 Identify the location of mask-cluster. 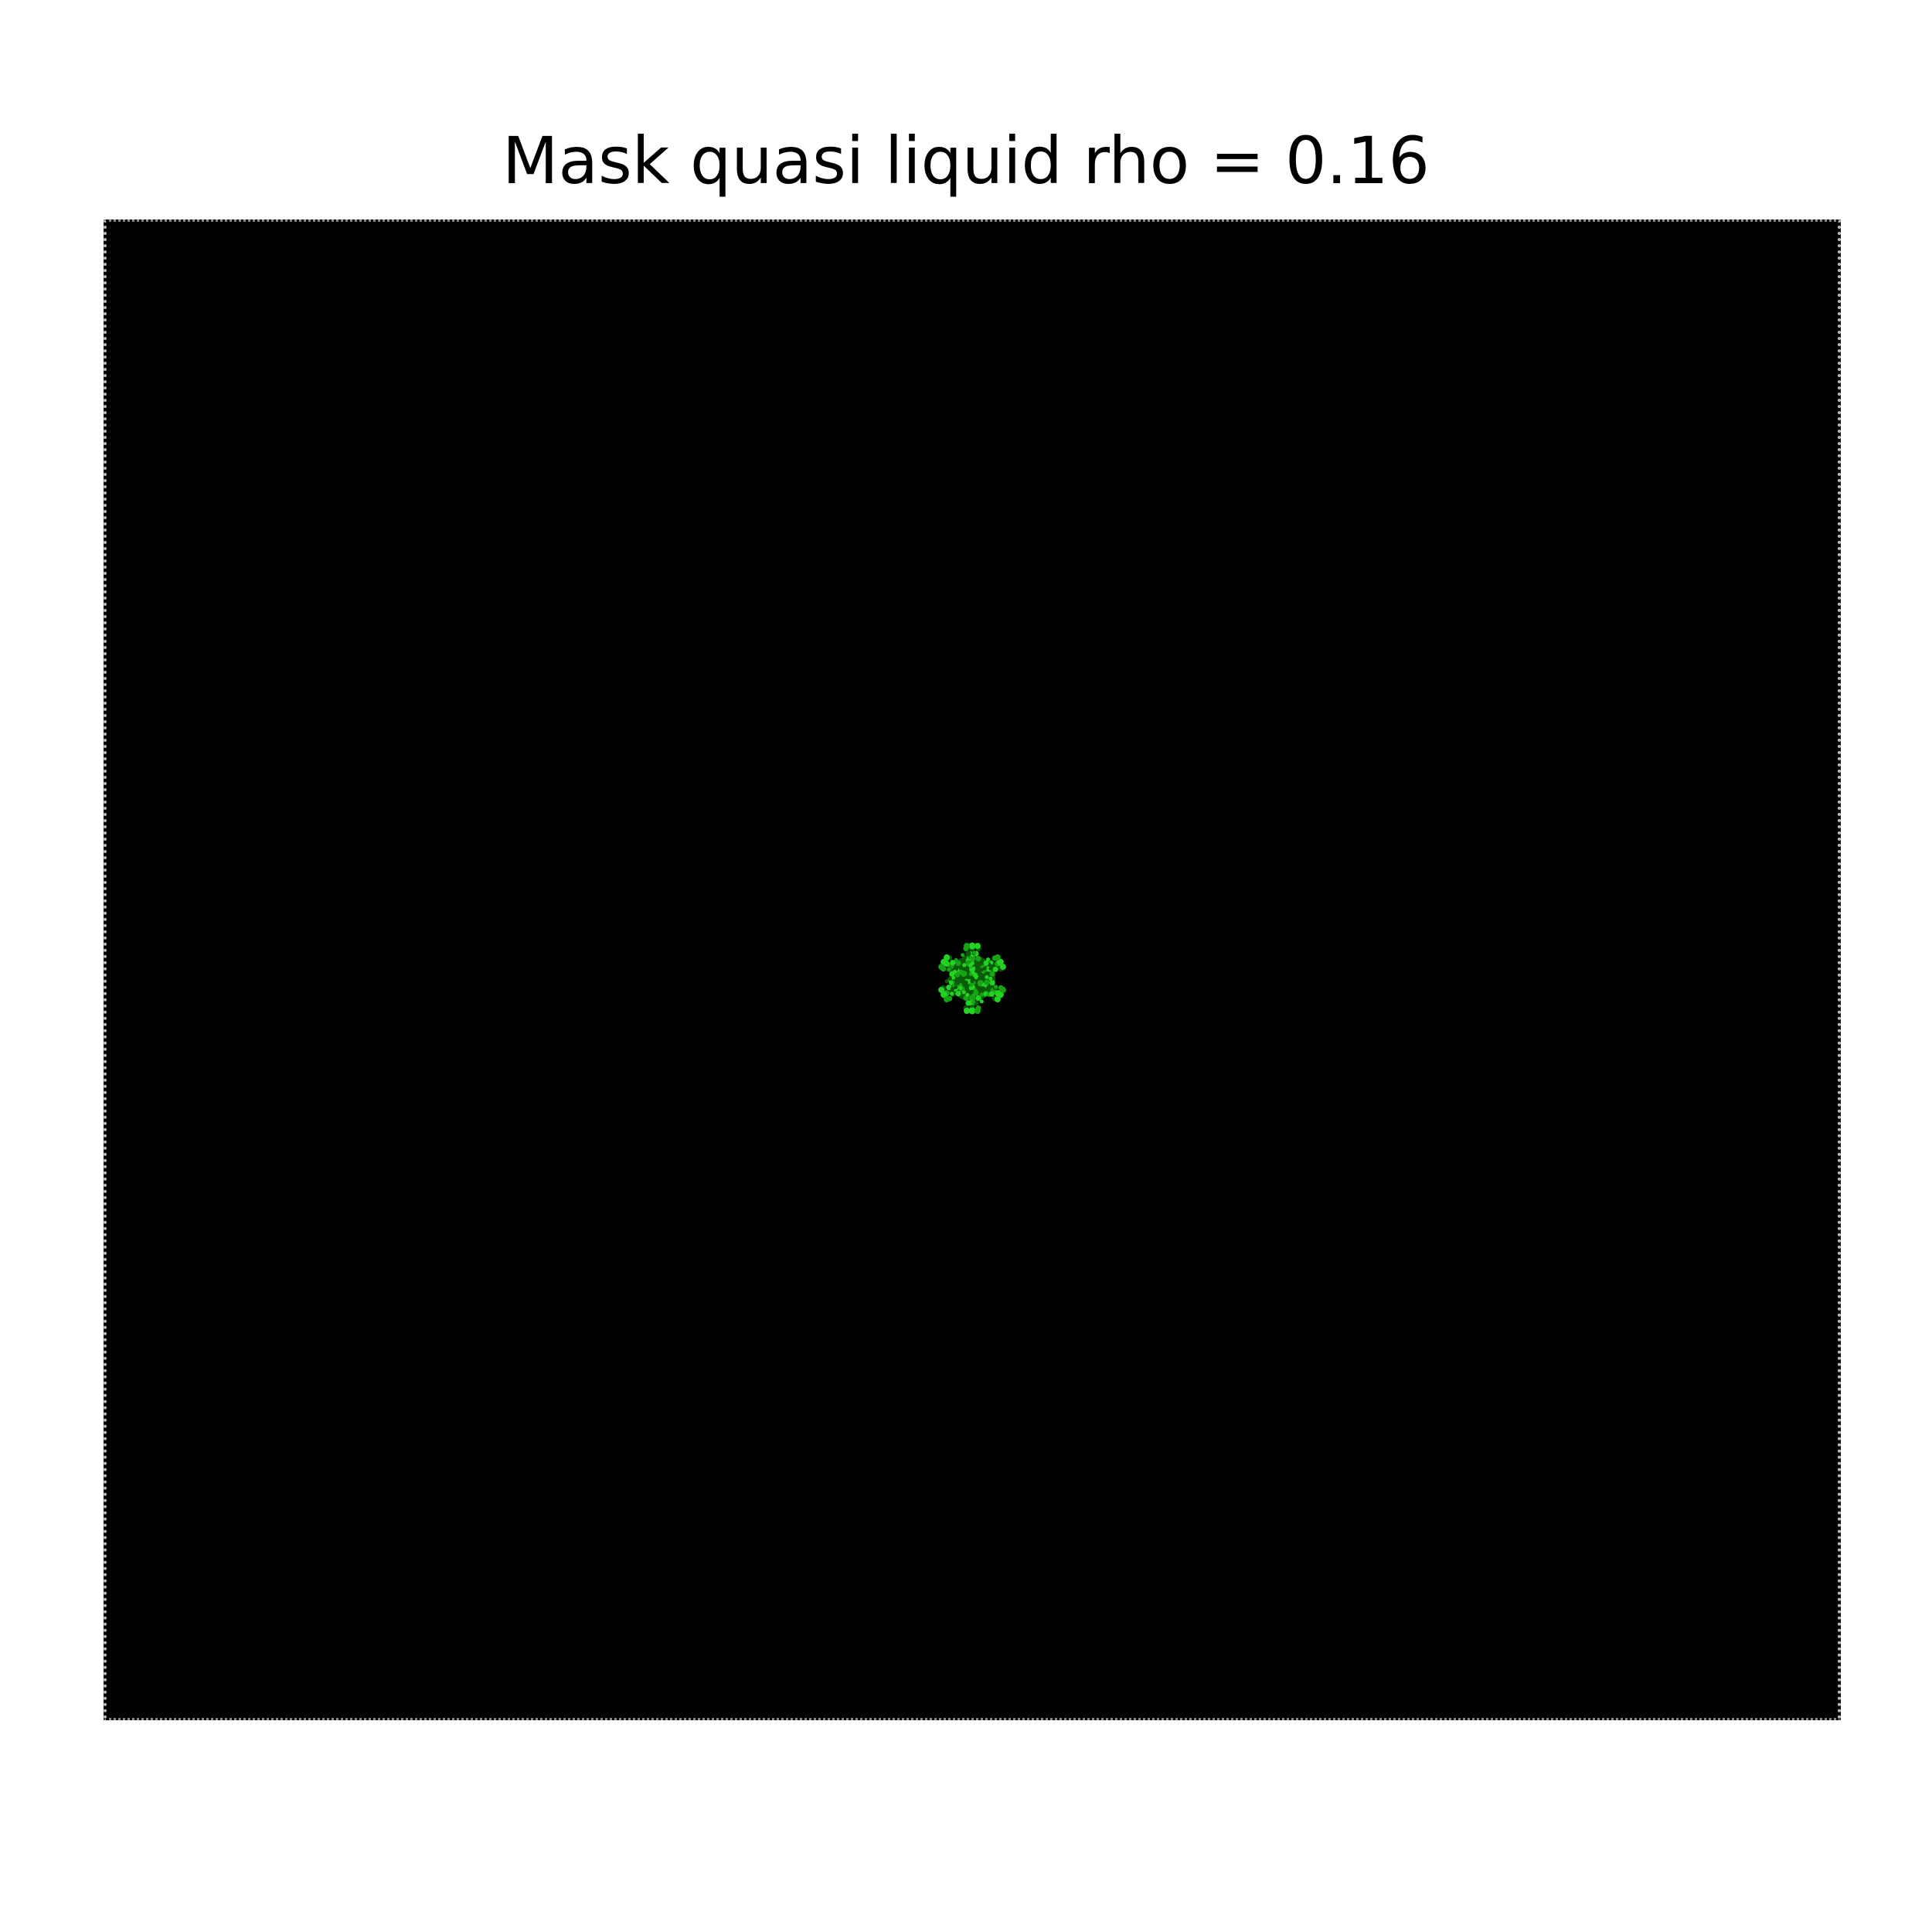
(972, 978).